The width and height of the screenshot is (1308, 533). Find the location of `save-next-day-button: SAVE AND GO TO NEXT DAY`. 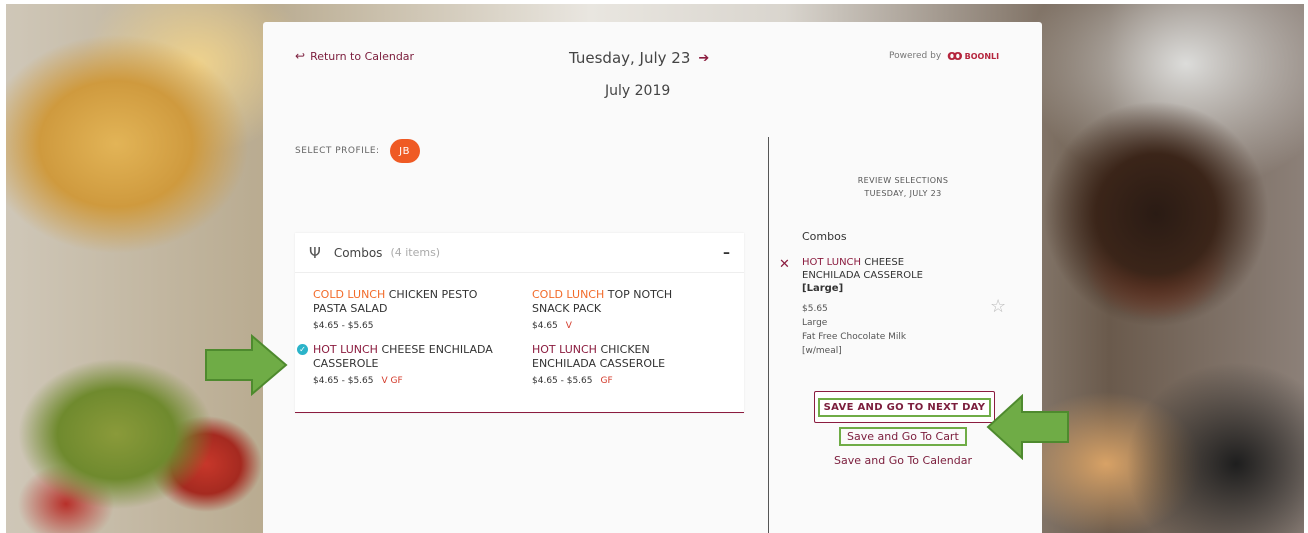

save-next-day-button: SAVE AND GO TO NEXT DAY is located at coordinates (904, 407).